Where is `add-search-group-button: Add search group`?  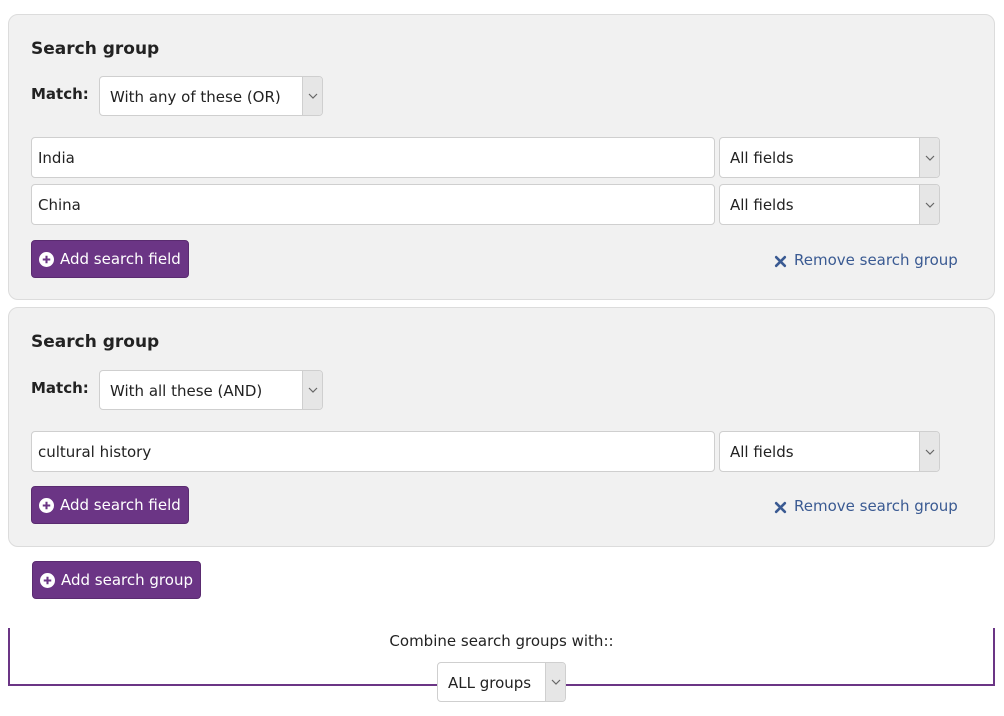 add-search-group-button: Add search group is located at coordinates (116, 580).